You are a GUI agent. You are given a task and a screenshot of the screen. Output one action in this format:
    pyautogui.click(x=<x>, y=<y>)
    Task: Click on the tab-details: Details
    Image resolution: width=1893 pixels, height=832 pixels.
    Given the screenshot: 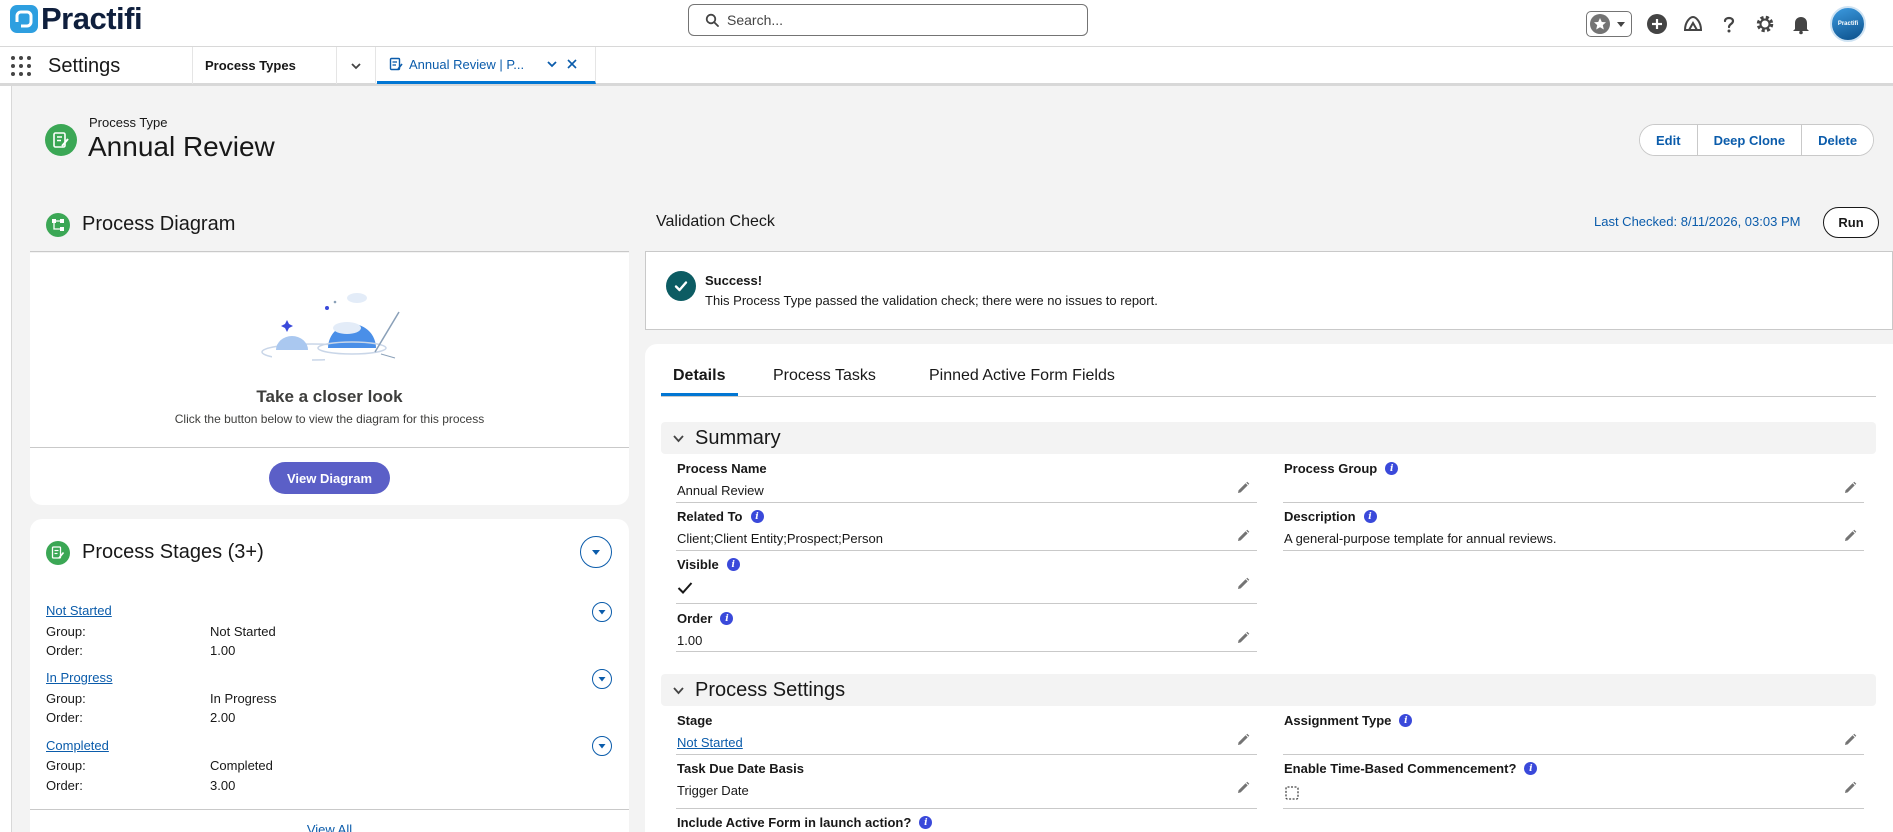 What is the action you would take?
    pyautogui.click(x=699, y=376)
    